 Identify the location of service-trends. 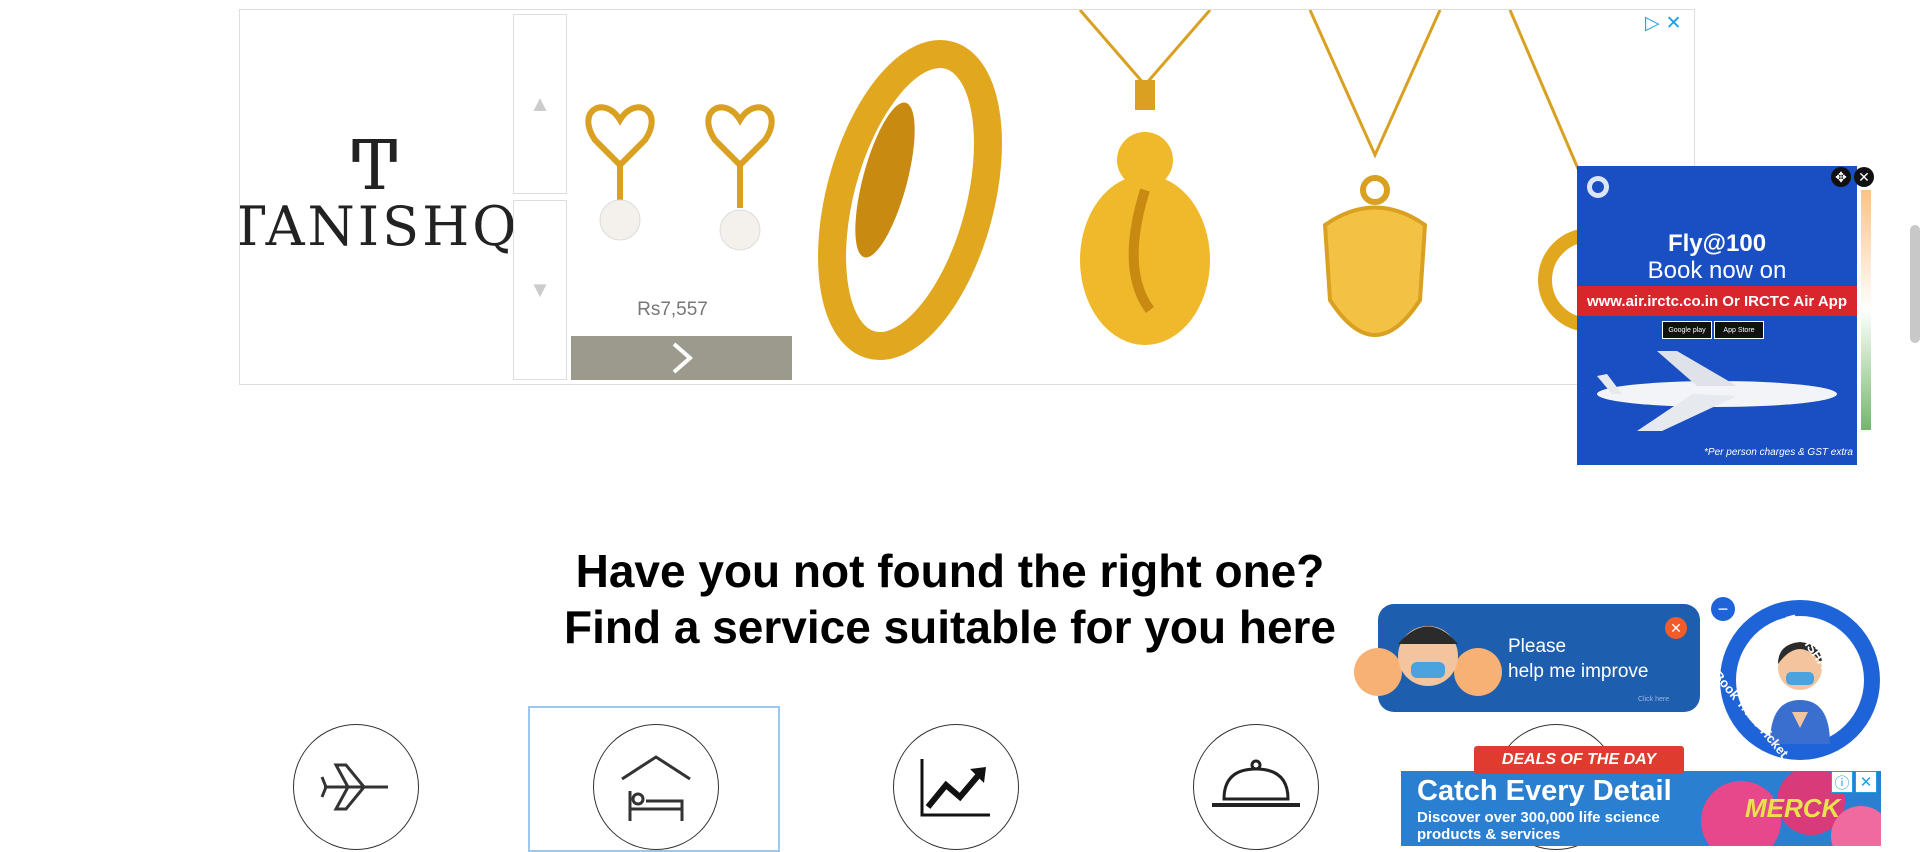
(956, 787).